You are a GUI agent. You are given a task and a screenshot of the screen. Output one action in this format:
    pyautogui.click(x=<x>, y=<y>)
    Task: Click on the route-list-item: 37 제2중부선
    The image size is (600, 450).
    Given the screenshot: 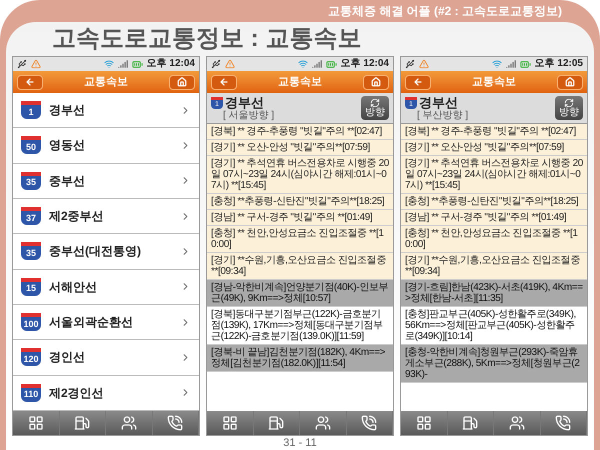 What is the action you would take?
    pyautogui.click(x=106, y=216)
    